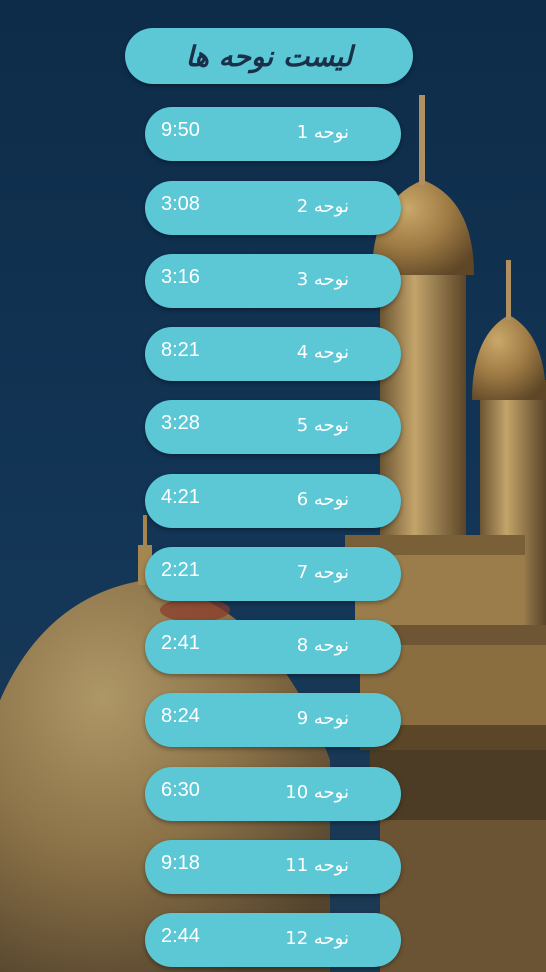 The image size is (546, 972). I want to click on track-title: نوحه 3, so click(322, 279).